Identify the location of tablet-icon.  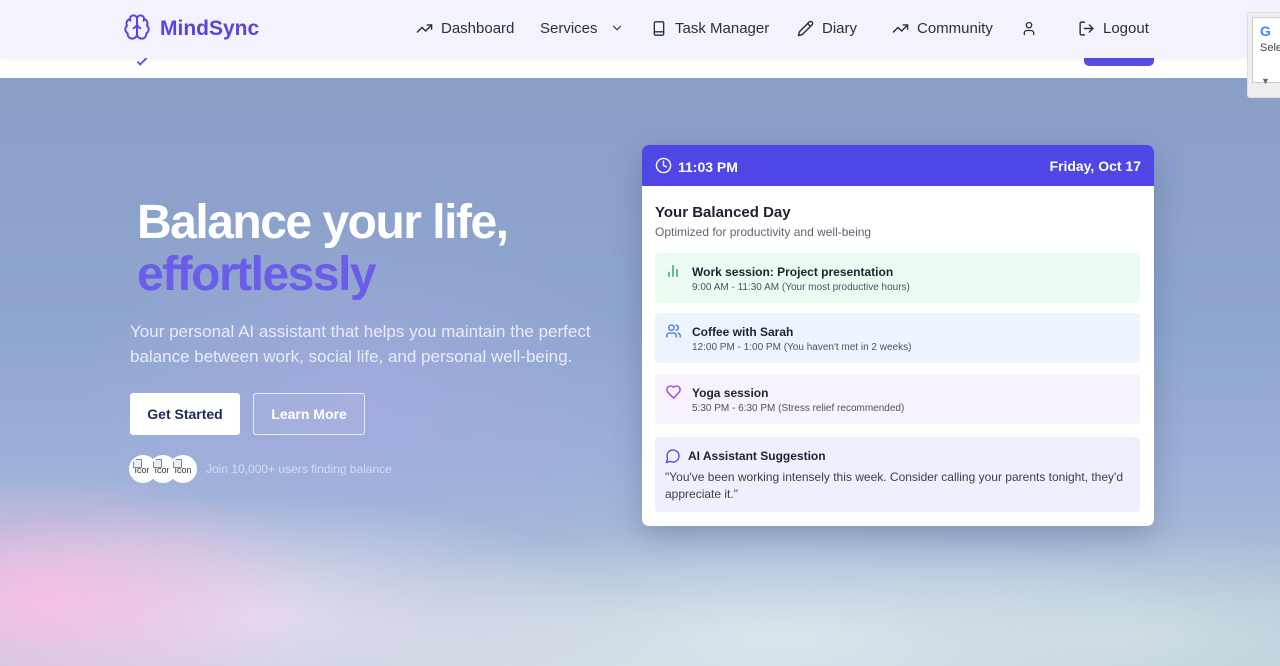
(659, 28).